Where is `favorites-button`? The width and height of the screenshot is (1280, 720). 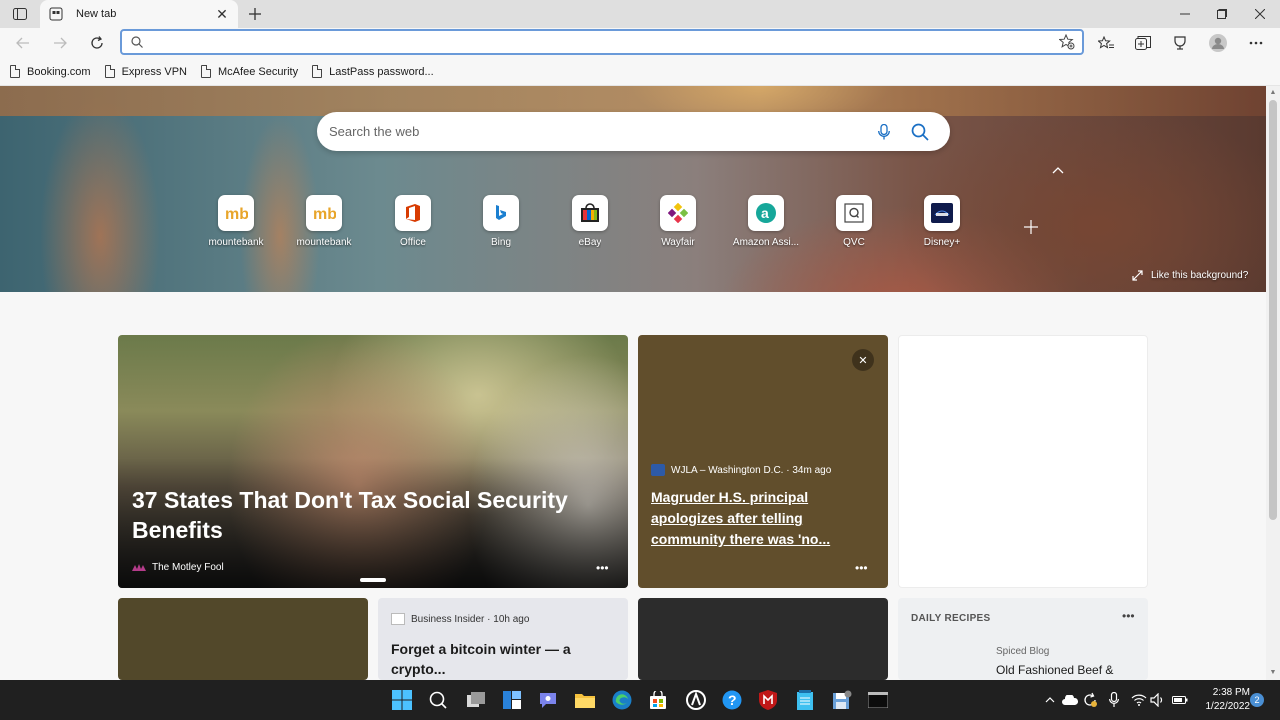 favorites-button is located at coordinates (1106, 43).